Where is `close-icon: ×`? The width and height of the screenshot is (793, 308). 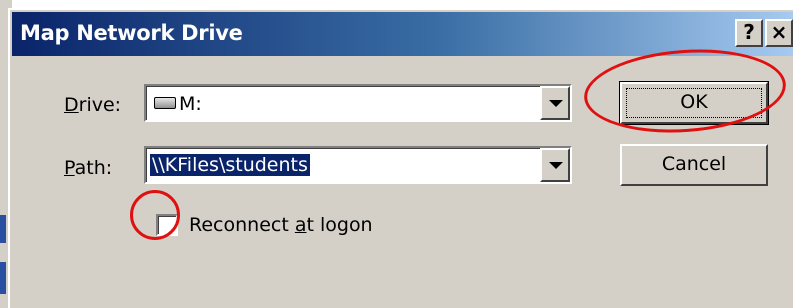 close-icon: × is located at coordinates (779, 32).